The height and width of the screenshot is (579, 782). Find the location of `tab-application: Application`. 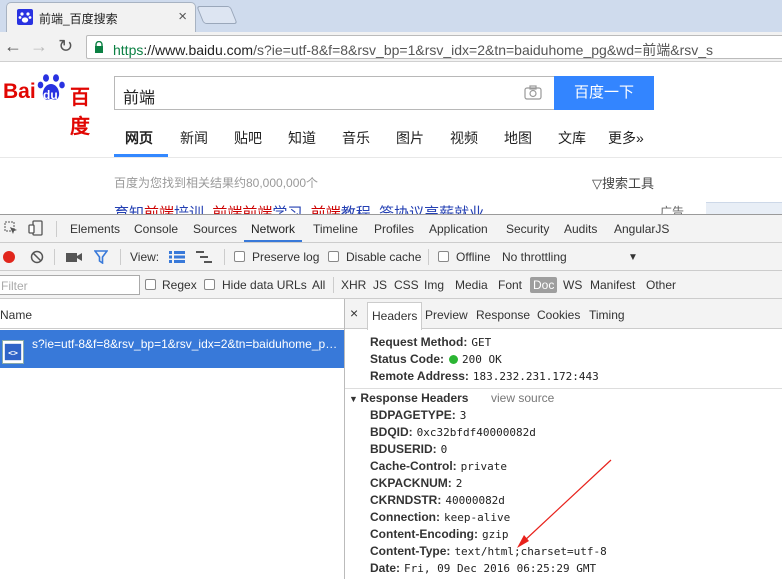

tab-application: Application is located at coordinates (458, 229).